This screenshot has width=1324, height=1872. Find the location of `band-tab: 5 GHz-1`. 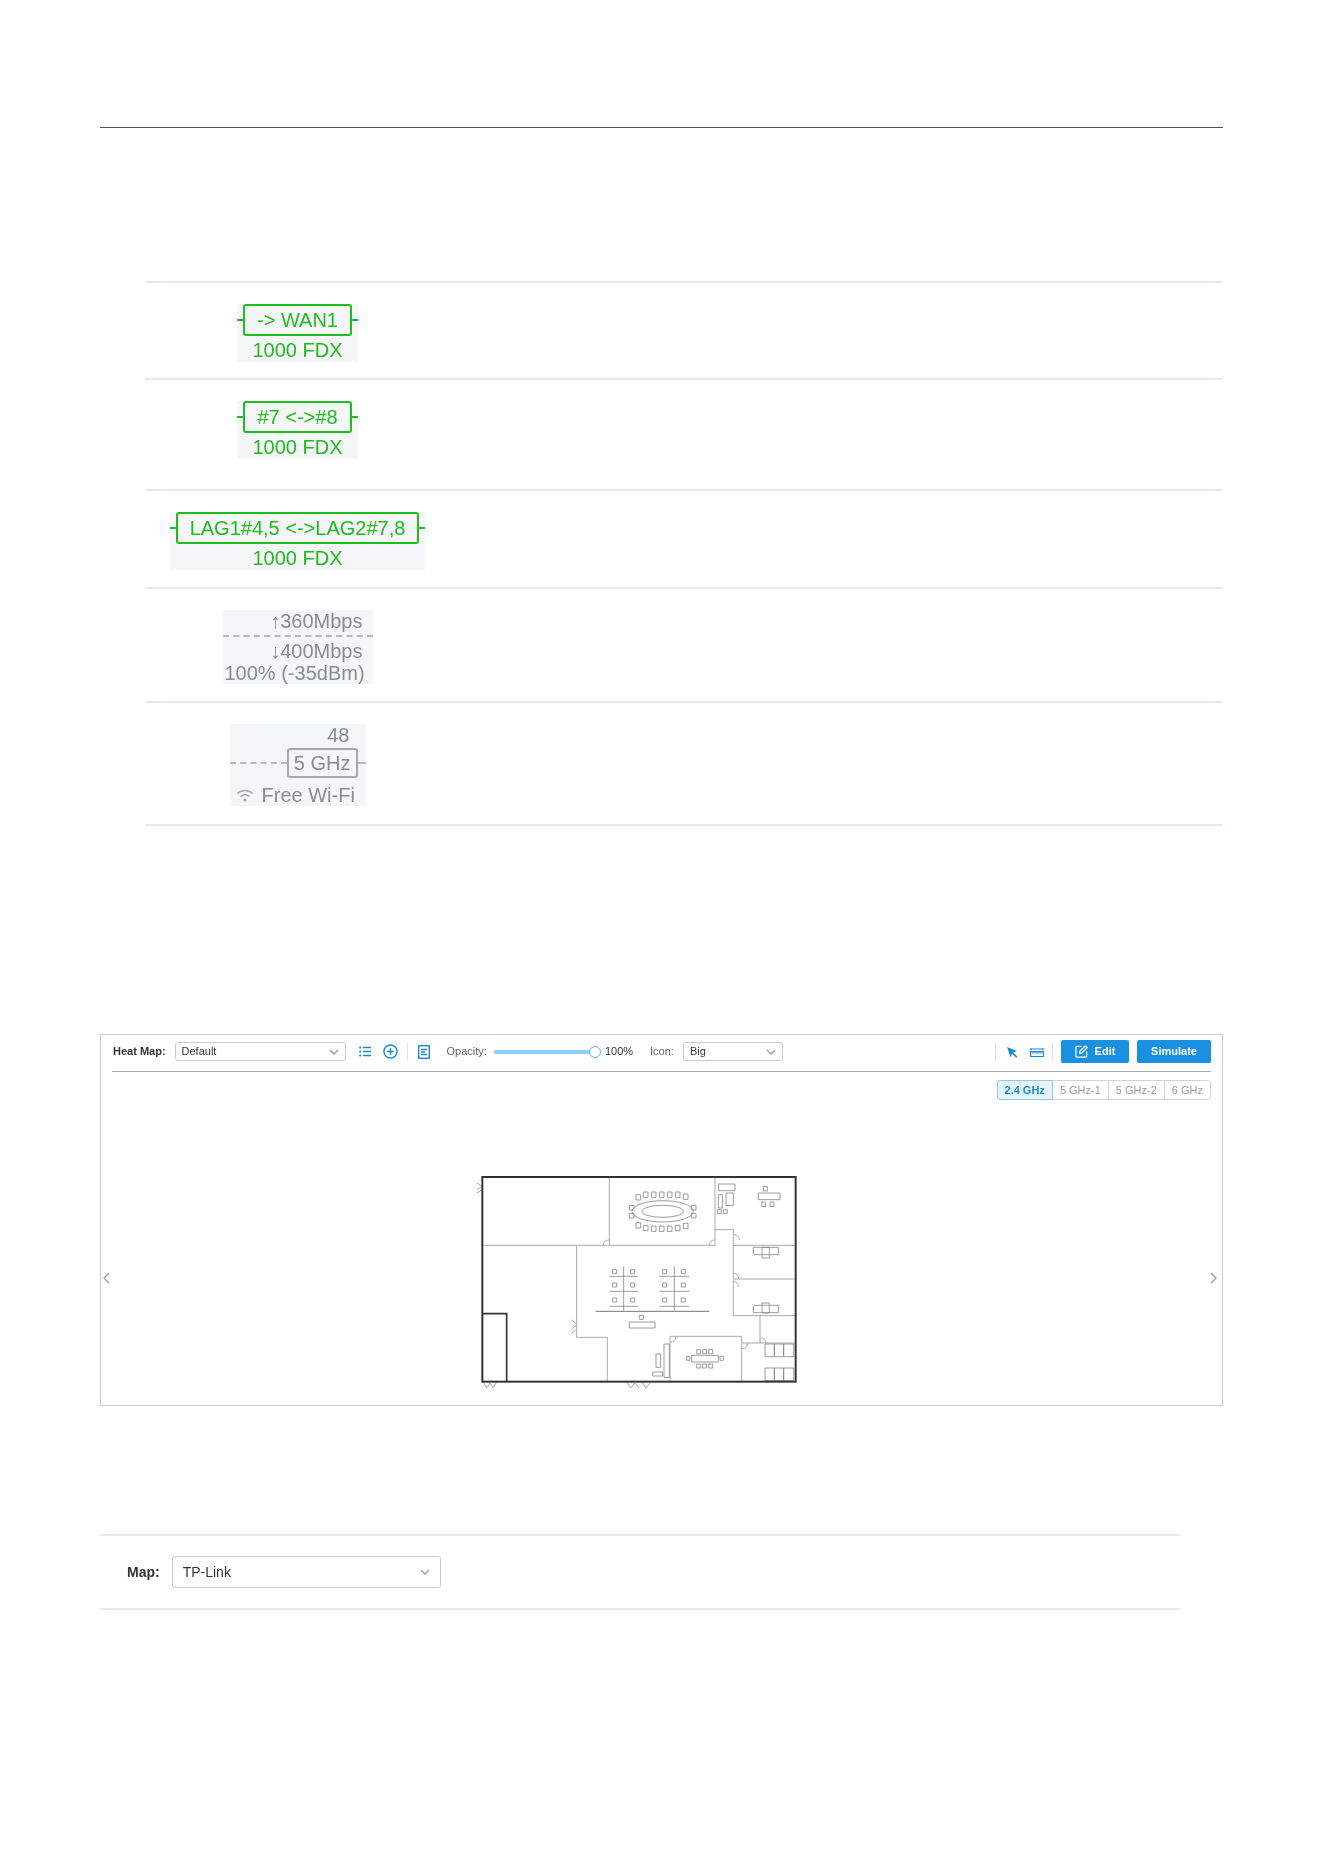

band-tab: 5 GHz-1 is located at coordinates (1080, 1090).